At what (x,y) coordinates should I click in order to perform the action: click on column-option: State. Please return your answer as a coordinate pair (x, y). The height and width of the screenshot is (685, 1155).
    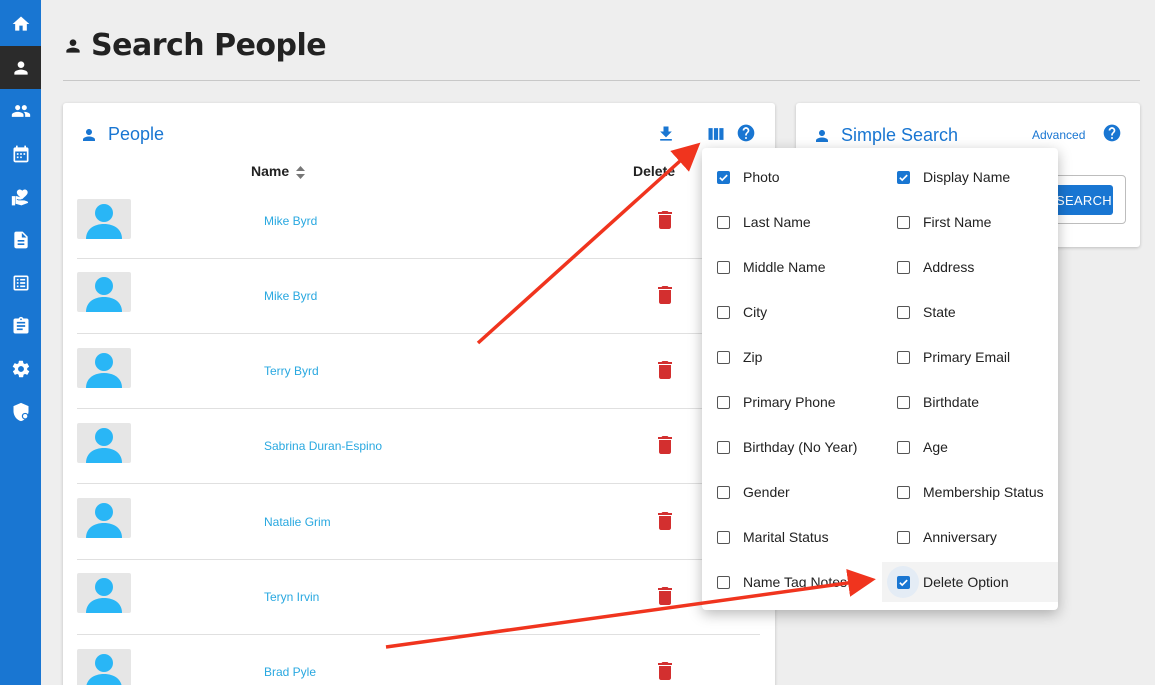
    Looking at the image, I should click on (926, 312).